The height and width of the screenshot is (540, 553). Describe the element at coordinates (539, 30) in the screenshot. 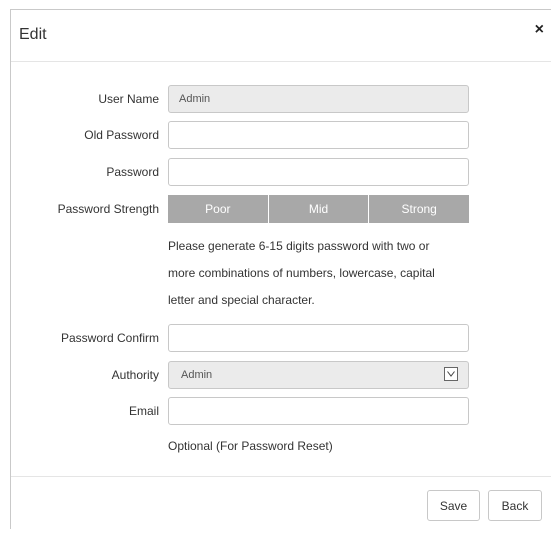

I see `close-icon: ×` at that location.